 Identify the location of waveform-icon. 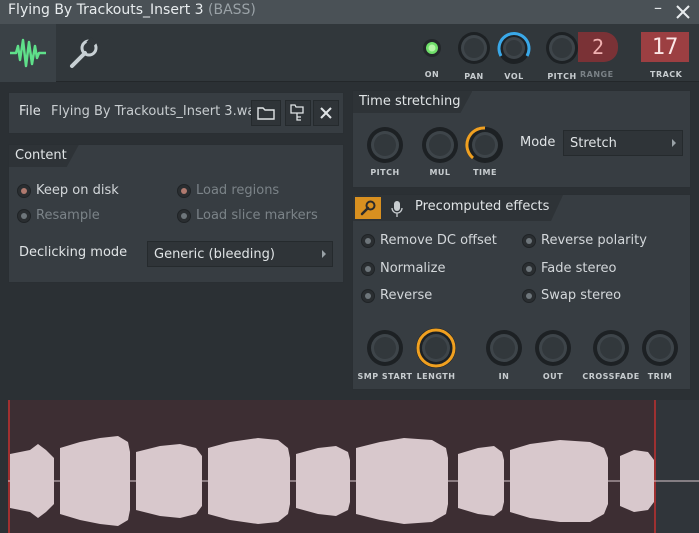
(28, 53).